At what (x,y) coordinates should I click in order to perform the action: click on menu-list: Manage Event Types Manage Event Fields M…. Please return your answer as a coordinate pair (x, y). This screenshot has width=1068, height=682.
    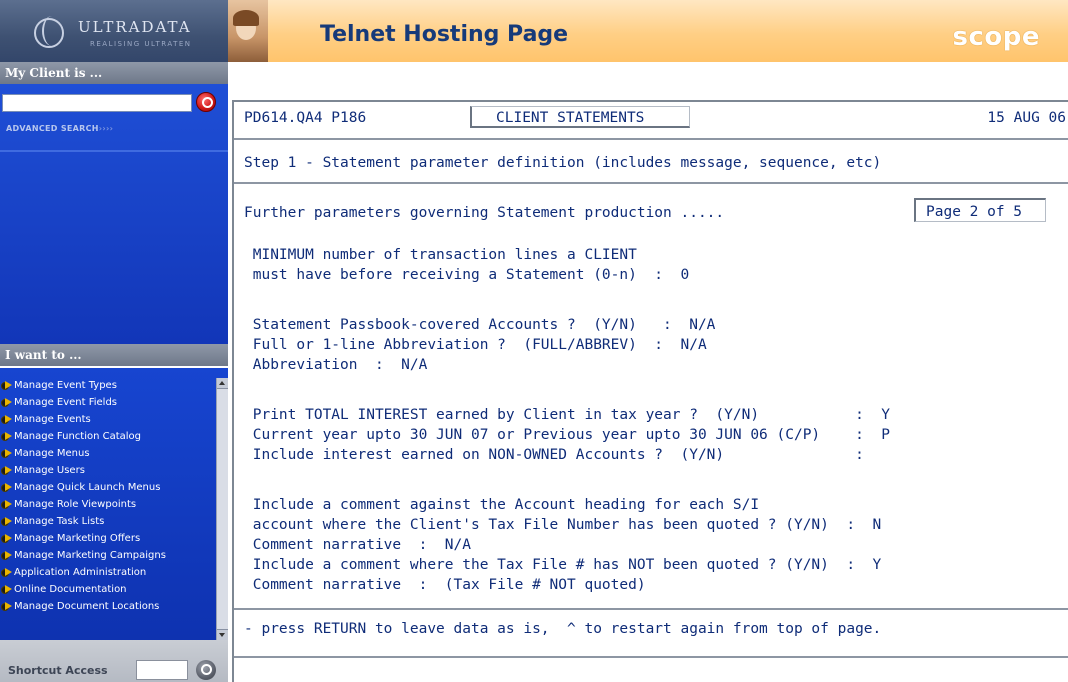
    Looking at the image, I should click on (114, 504).